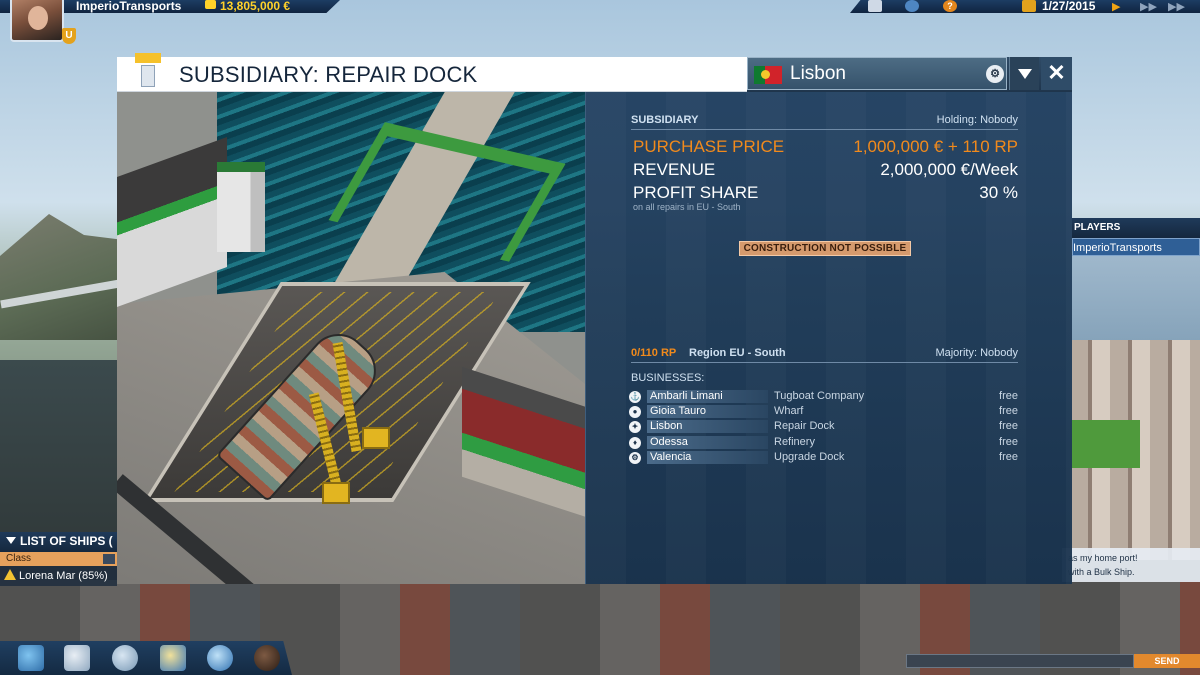  Describe the element at coordinates (737, 353) in the screenshot. I see `region-name: Region EU - South` at that location.